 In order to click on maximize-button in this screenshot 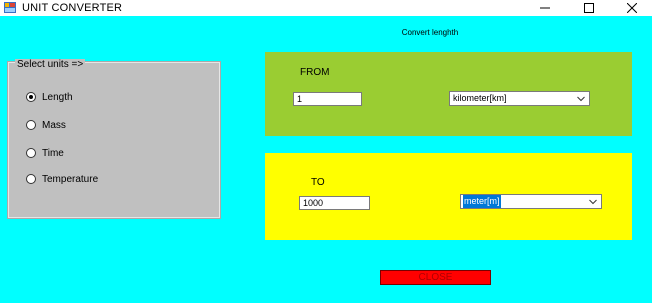, I will do `click(589, 8)`.